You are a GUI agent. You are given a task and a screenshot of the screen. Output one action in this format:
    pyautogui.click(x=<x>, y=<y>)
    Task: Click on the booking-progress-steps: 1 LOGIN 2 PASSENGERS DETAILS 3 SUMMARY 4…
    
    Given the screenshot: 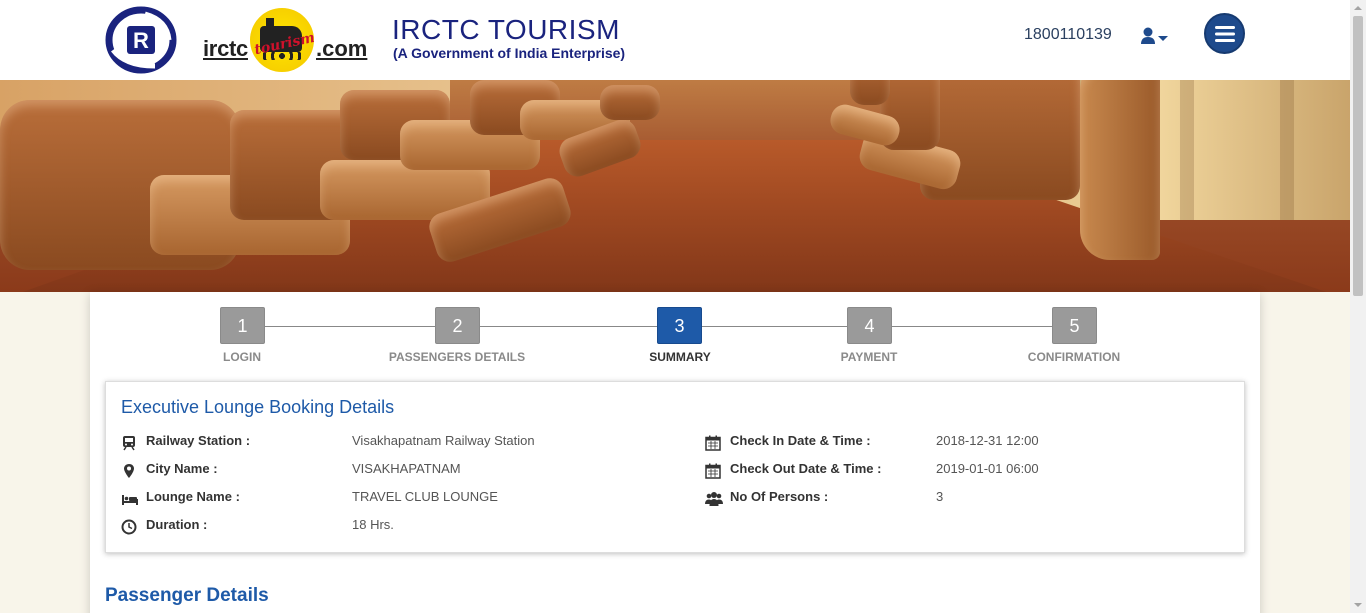 What is the action you would take?
    pyautogui.click(x=675, y=334)
    